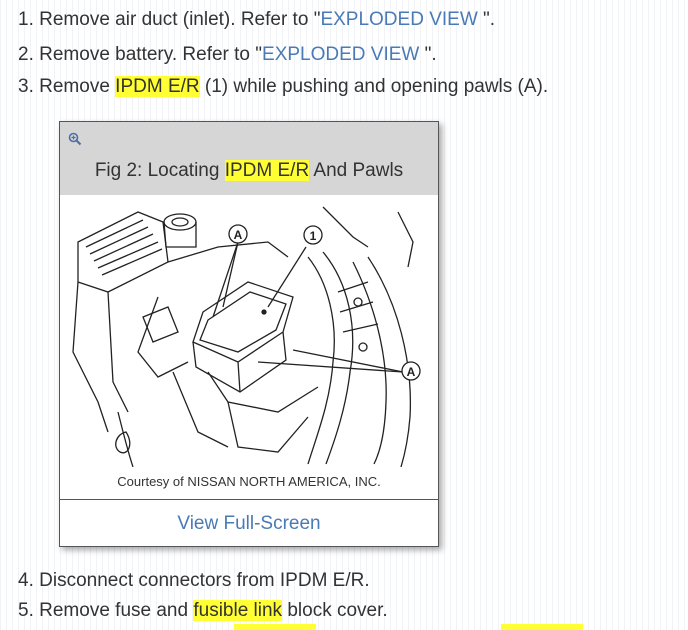 The width and height of the screenshot is (688, 630). I want to click on callout-a-top: A, so click(238, 234).